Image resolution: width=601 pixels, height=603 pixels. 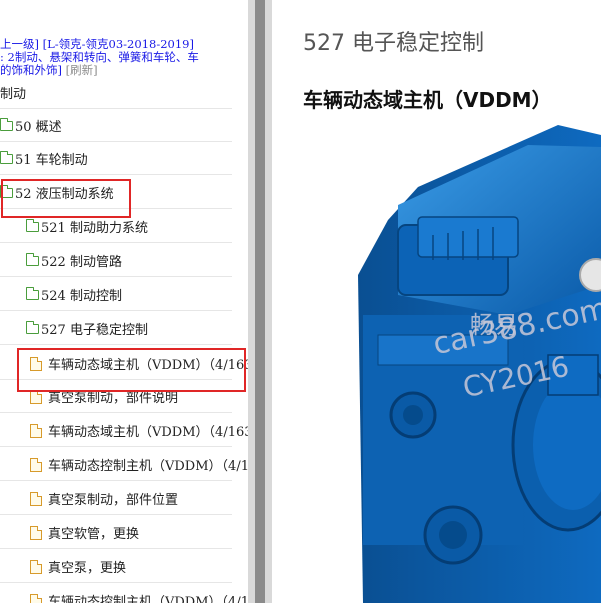 I want to click on refresh-link: [刷新], so click(x=82, y=70).